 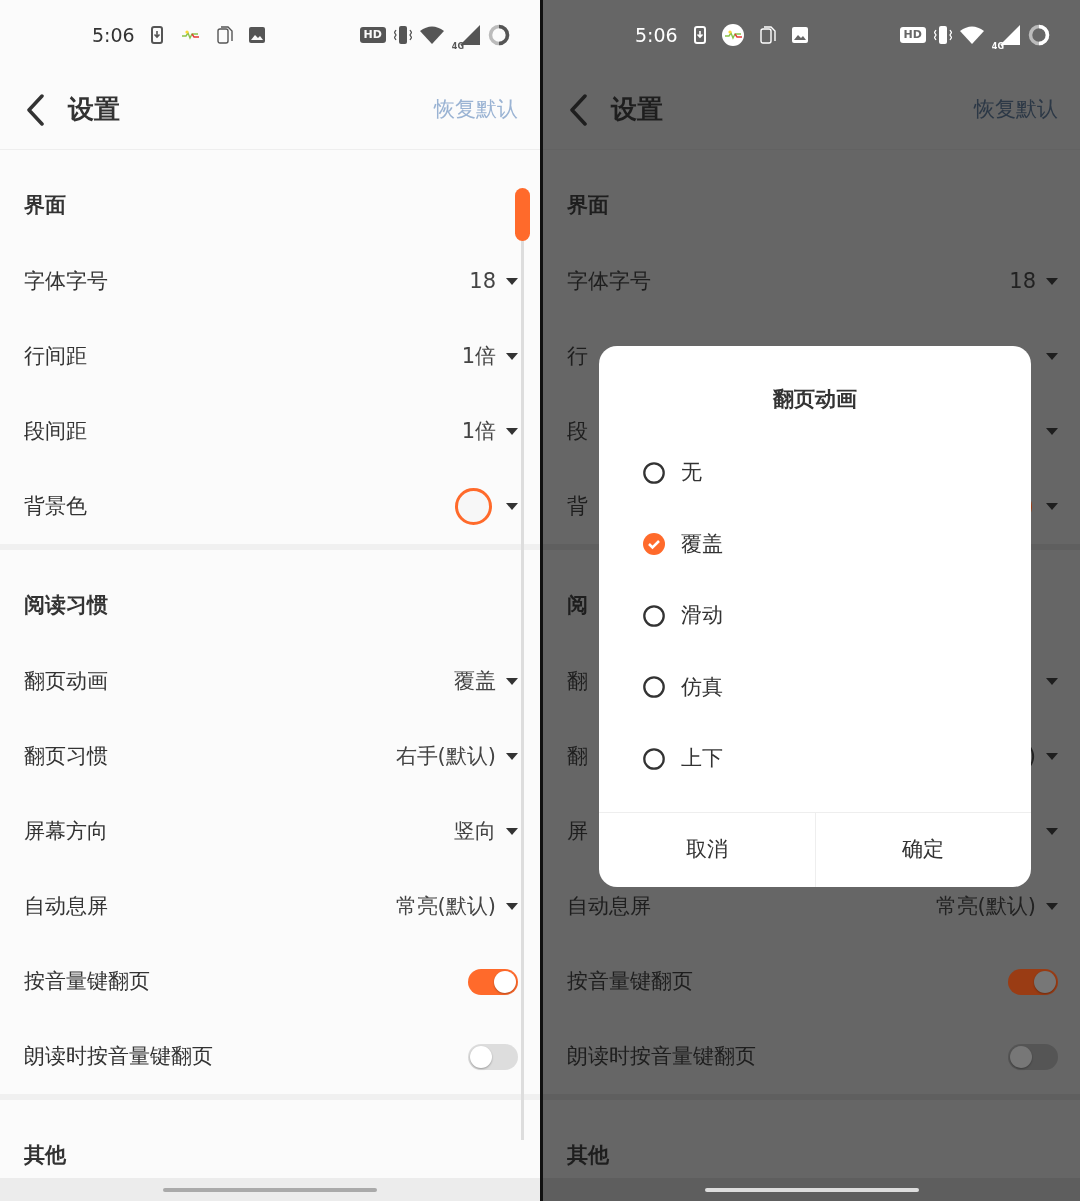 I want to click on section-title: 阅读习惯, so click(x=66, y=605).